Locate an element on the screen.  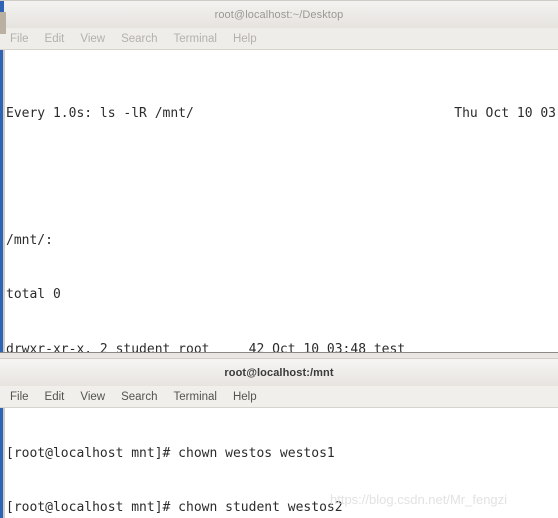
output-line: total 0 is located at coordinates (33, 295).